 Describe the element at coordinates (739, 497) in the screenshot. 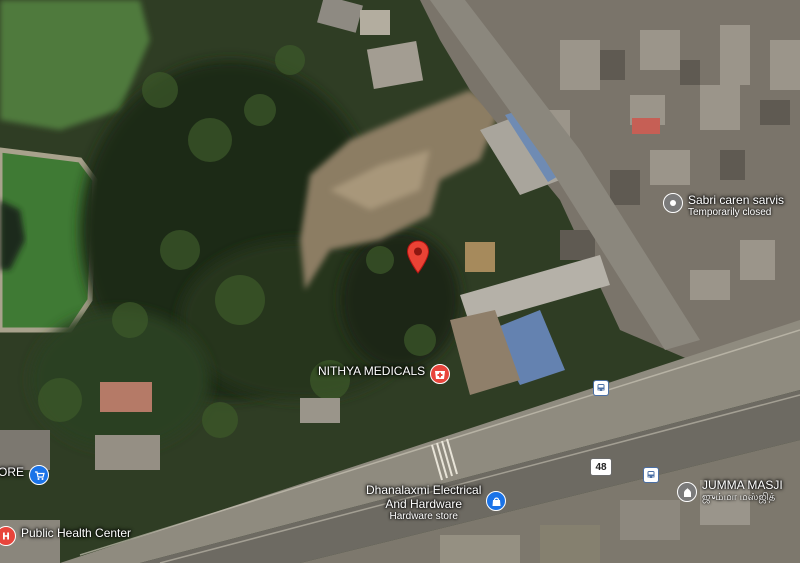

I see `poi-local-name: ஜும்மா மஸ்ஜித்` at that location.